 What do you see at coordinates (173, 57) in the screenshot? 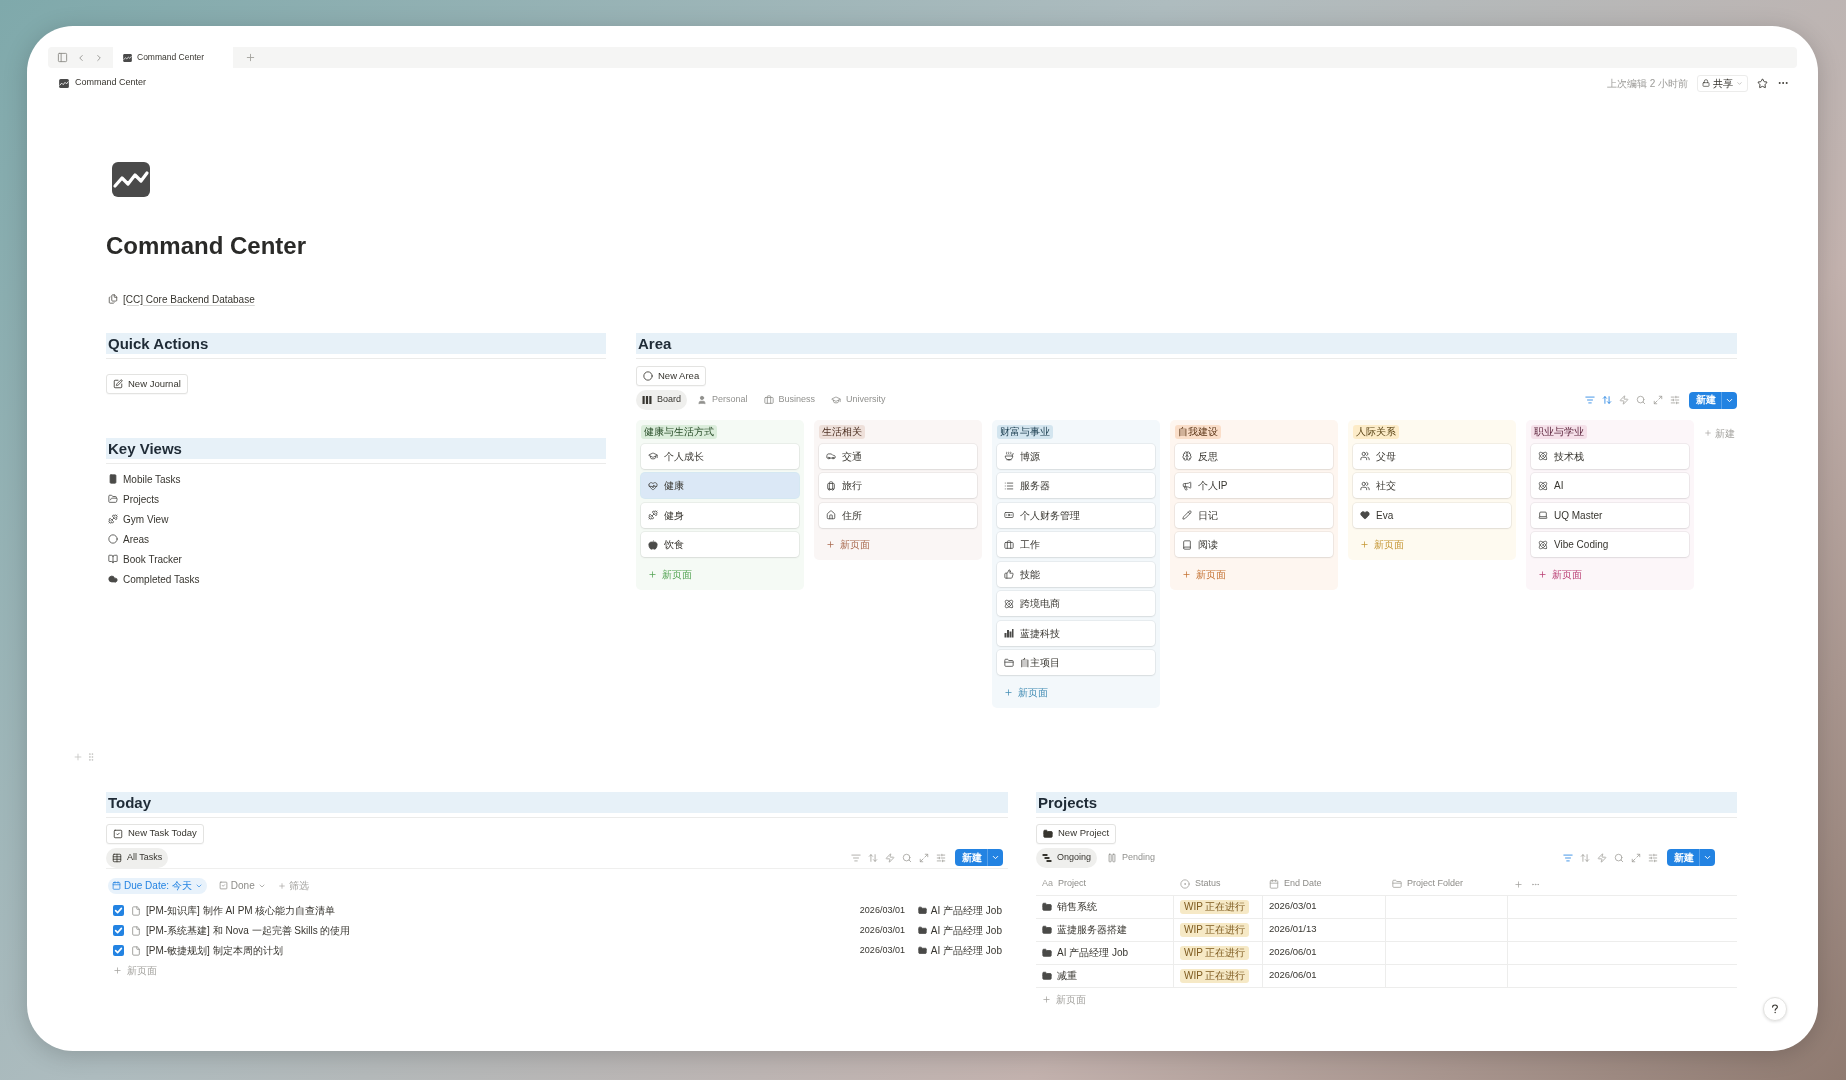
I see `browser-tab: Command Center` at bounding box center [173, 57].